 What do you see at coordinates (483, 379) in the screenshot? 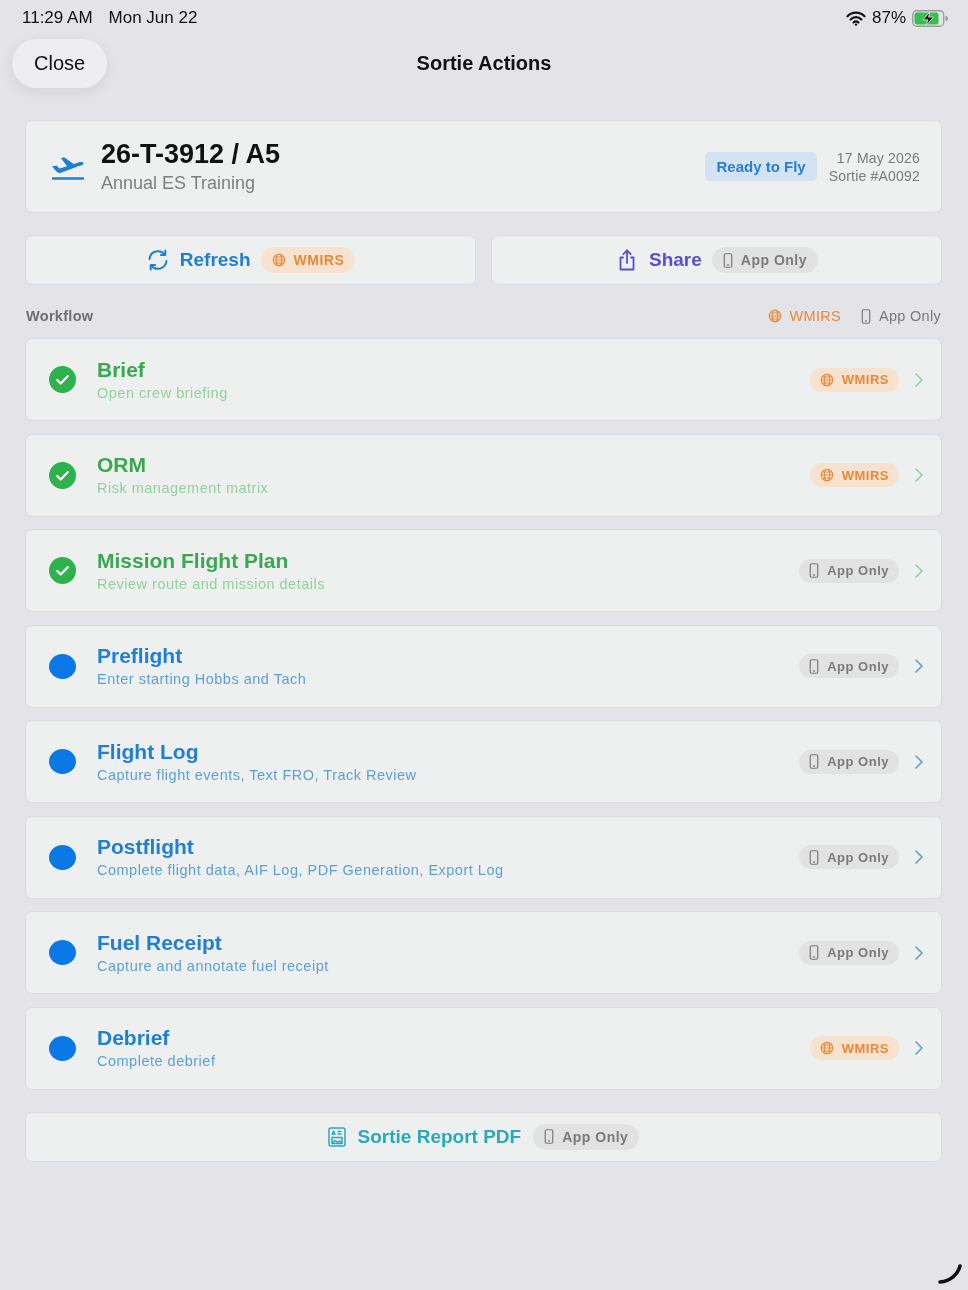
I see `workflow-step-card: Brief Open crew briefing WMIRS` at bounding box center [483, 379].